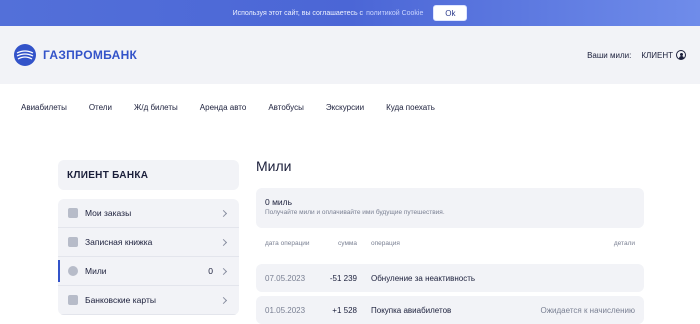 The width and height of the screenshot is (700, 324). I want to click on gazprombank-logo-icon, so click(25, 55).